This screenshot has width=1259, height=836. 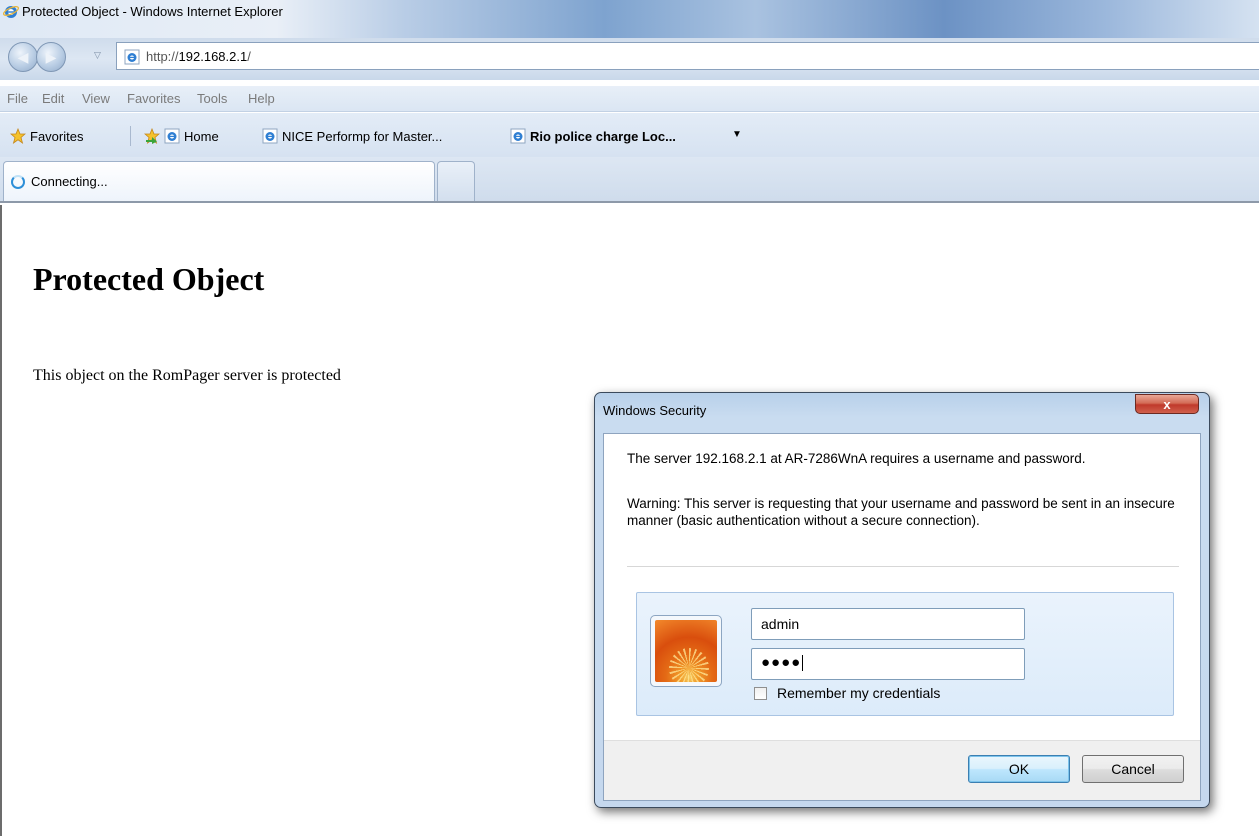 I want to click on ie-icon, so click(x=11, y=12).